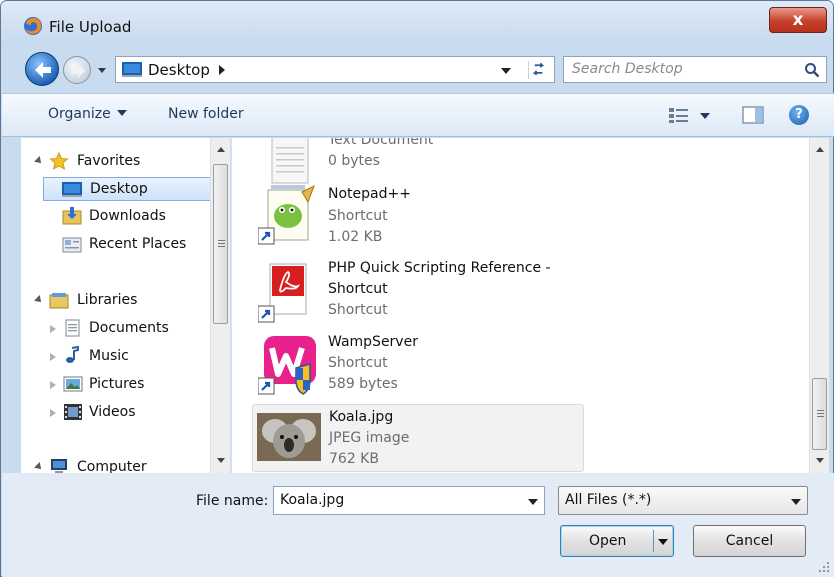  Describe the element at coordinates (90, 27) in the screenshot. I see `window-title: File Upload` at that location.